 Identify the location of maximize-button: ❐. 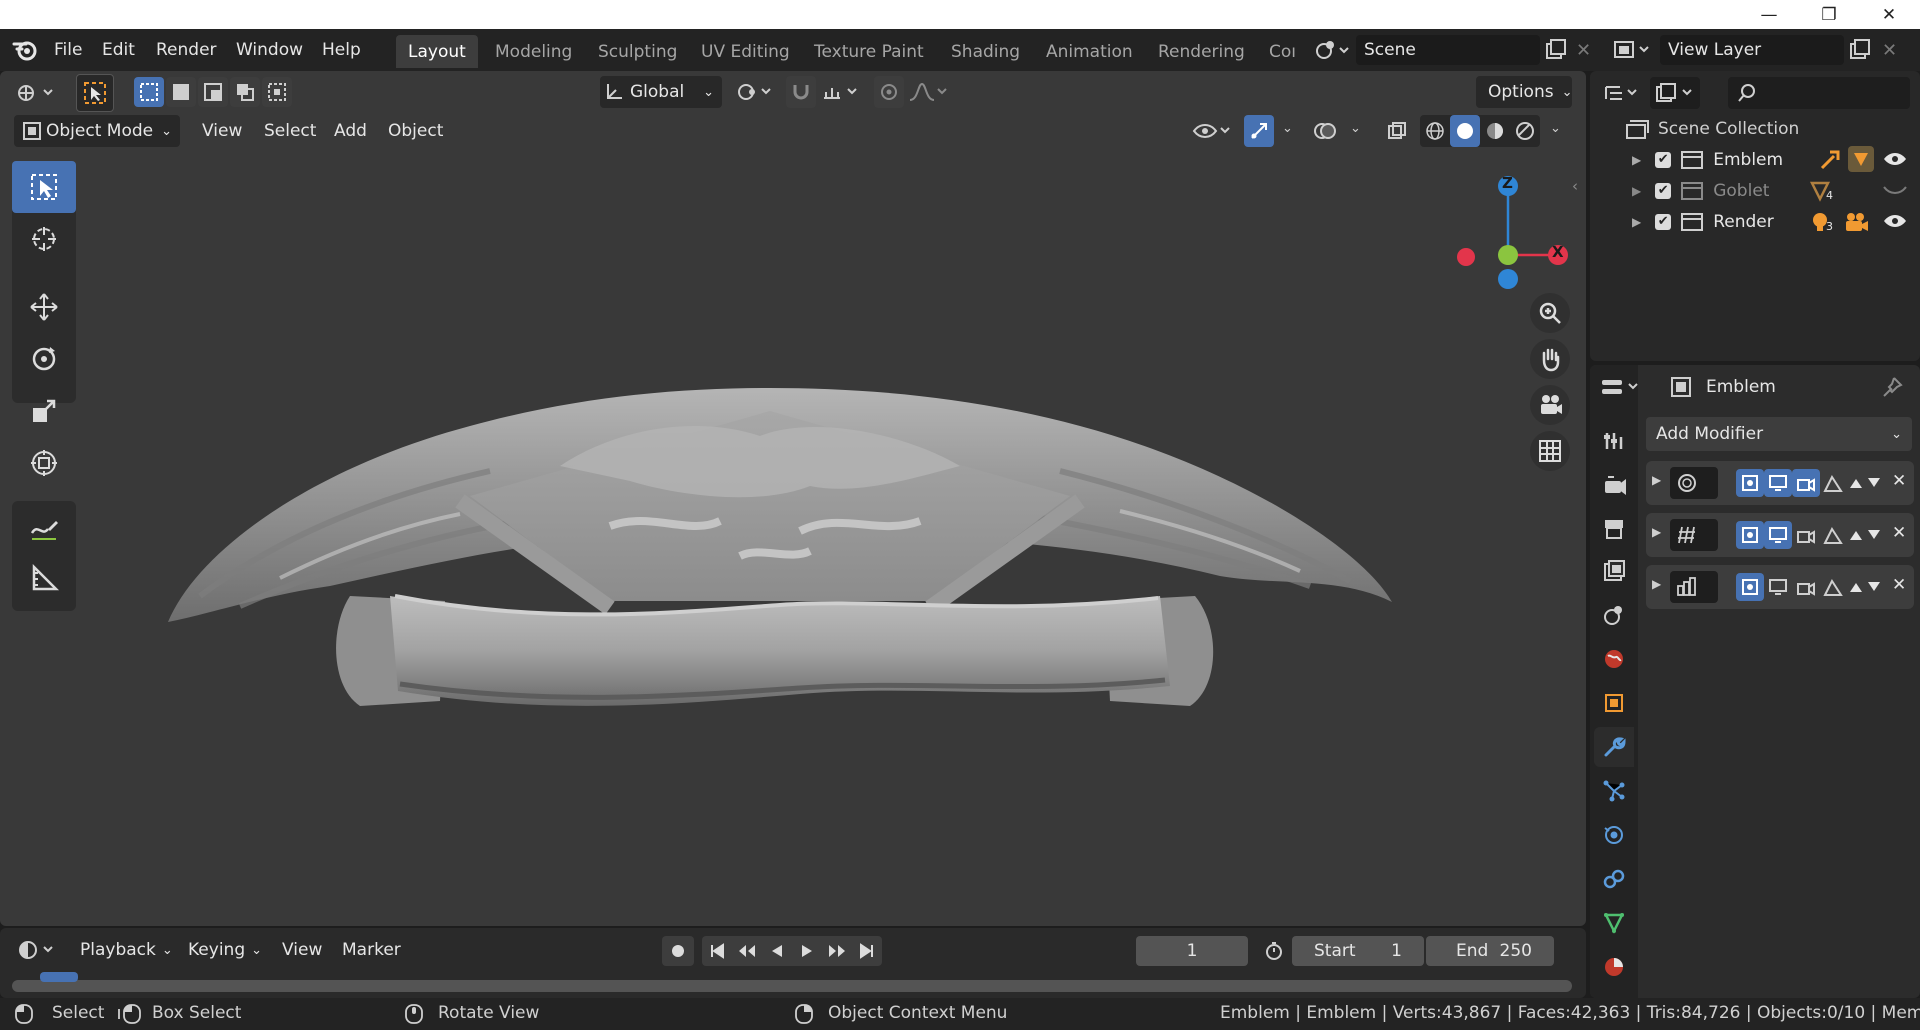
(1829, 14).